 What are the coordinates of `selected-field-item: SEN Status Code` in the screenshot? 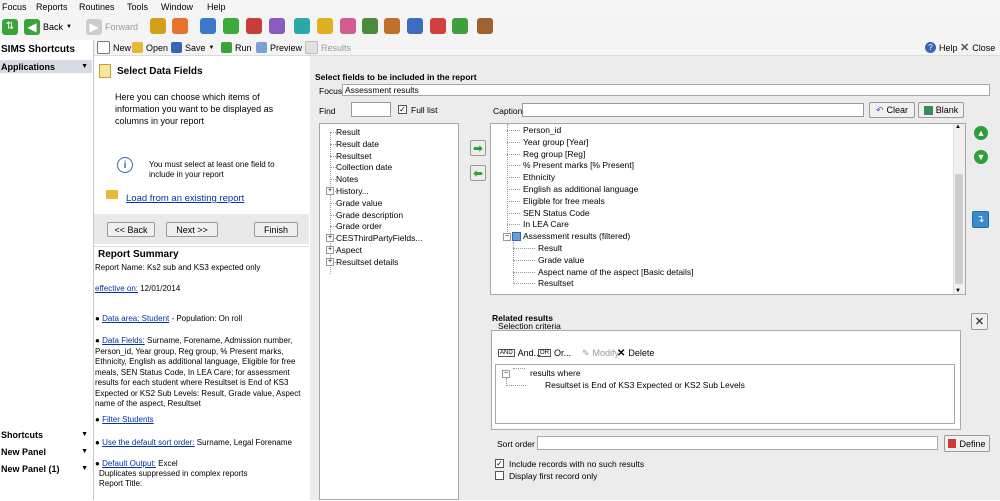 It's located at (556, 213).